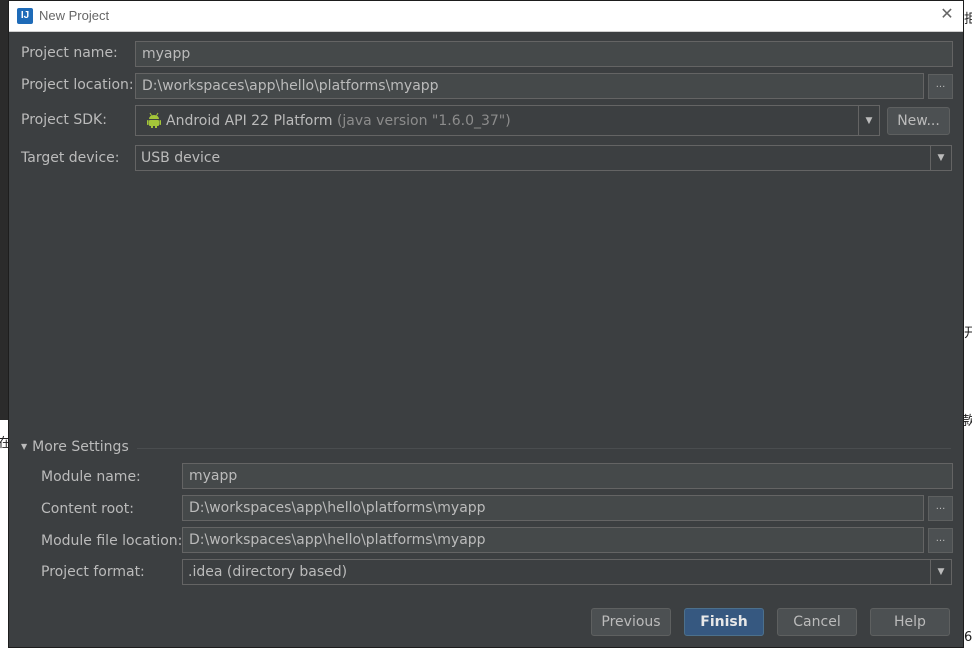 The height and width of the screenshot is (655, 972). Describe the element at coordinates (249, 121) in the screenshot. I see `sdk-name-text: Android API 22 Platform` at that location.